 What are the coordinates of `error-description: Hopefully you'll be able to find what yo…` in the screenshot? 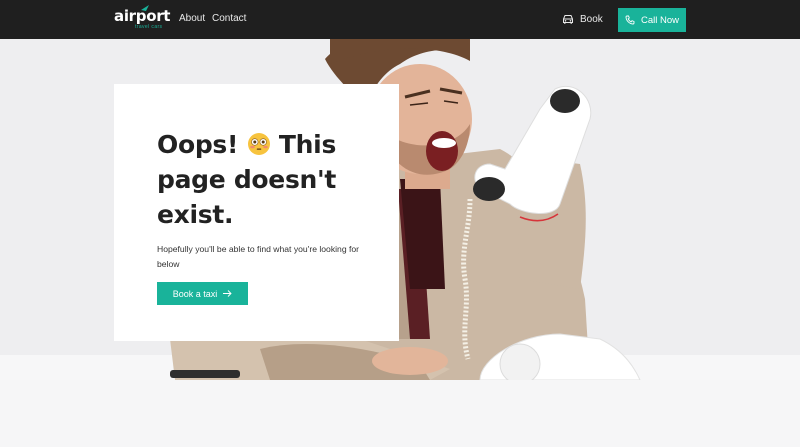 It's located at (258, 256).